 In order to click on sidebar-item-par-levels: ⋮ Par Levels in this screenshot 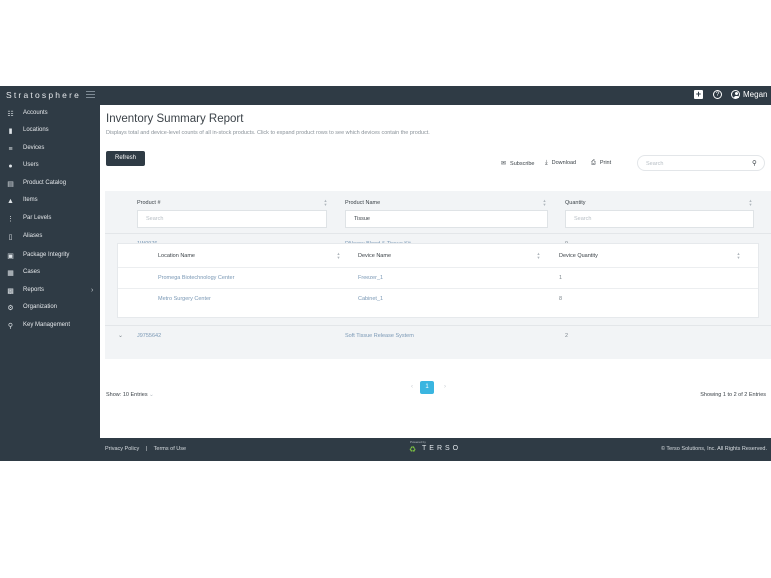, I will do `click(50, 220)`.